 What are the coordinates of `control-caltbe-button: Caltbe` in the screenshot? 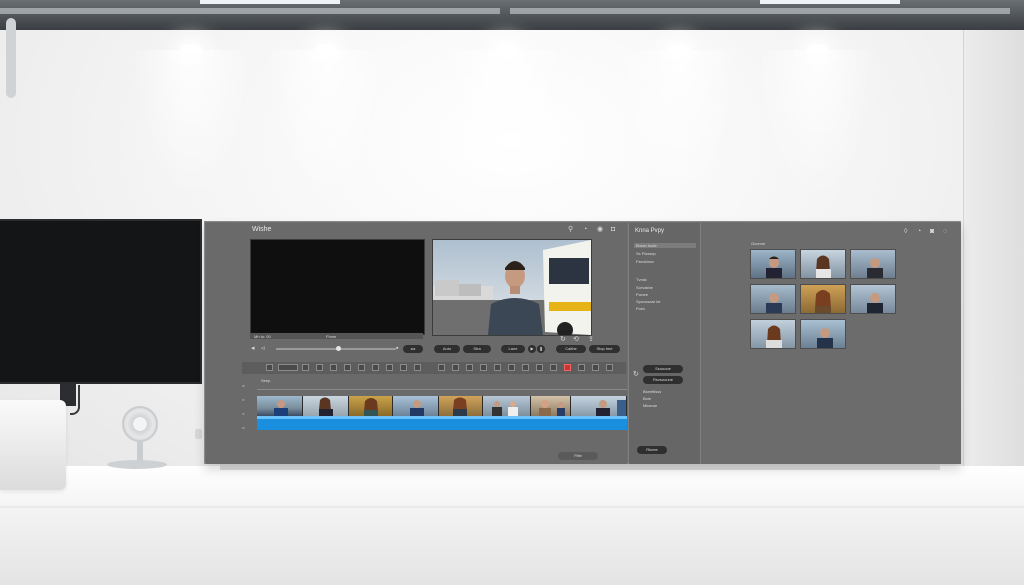 It's located at (571, 349).